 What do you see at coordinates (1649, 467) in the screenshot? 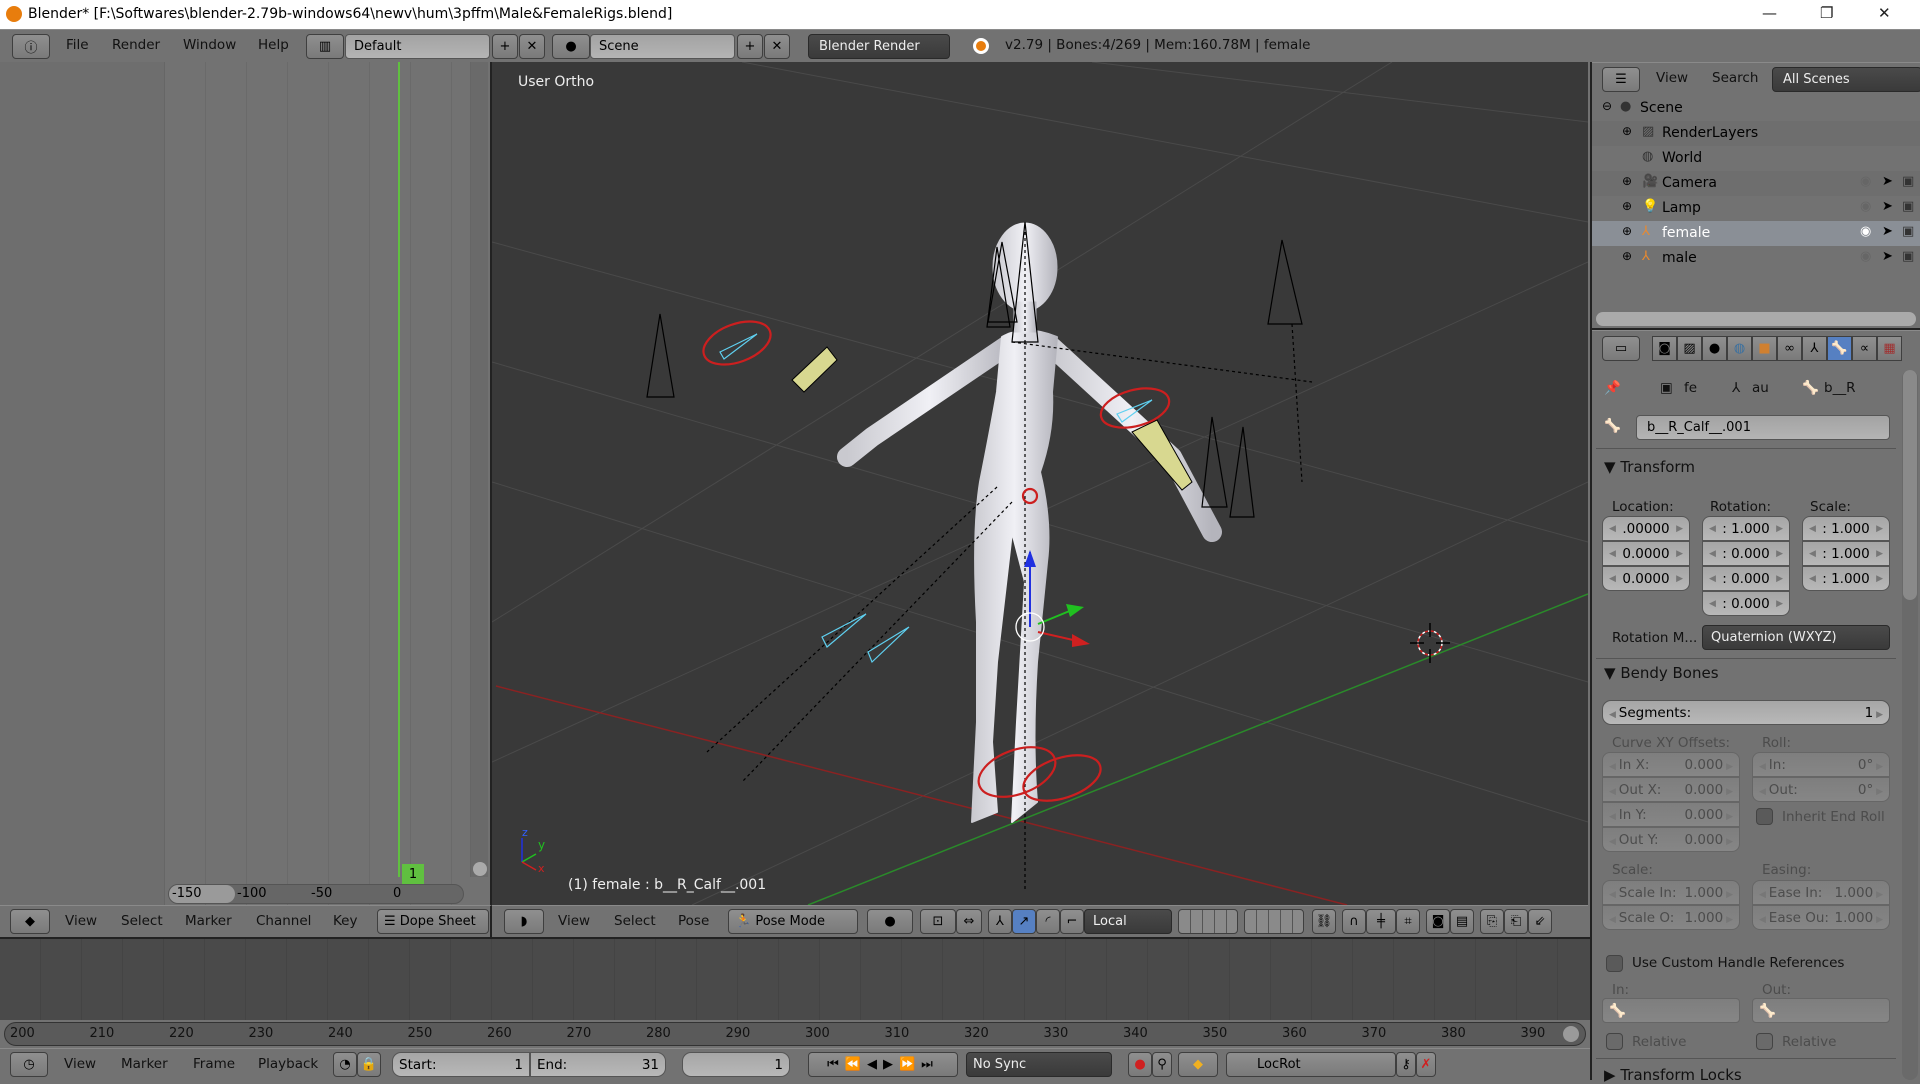
I see `transform-panel-header: ▼ Transform` at bounding box center [1649, 467].